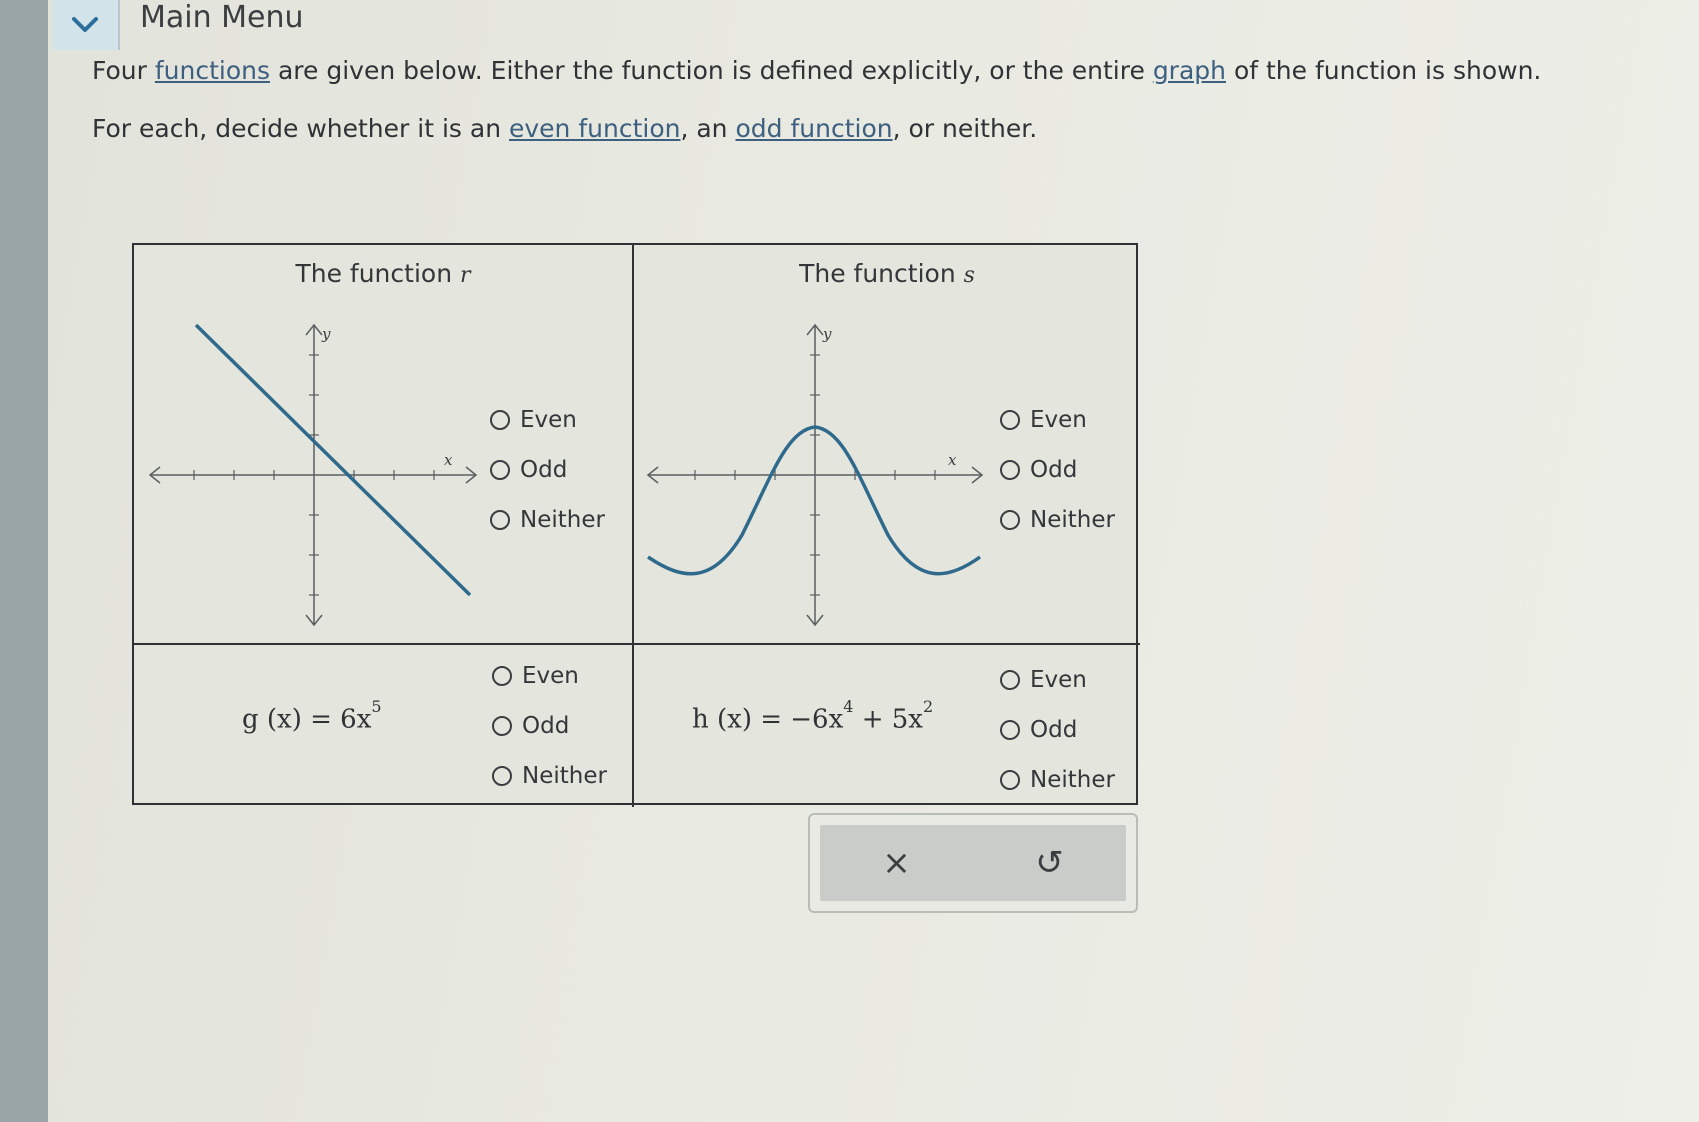 The height and width of the screenshot is (1122, 1699). I want to click on action-panel: × ↺, so click(973, 863).